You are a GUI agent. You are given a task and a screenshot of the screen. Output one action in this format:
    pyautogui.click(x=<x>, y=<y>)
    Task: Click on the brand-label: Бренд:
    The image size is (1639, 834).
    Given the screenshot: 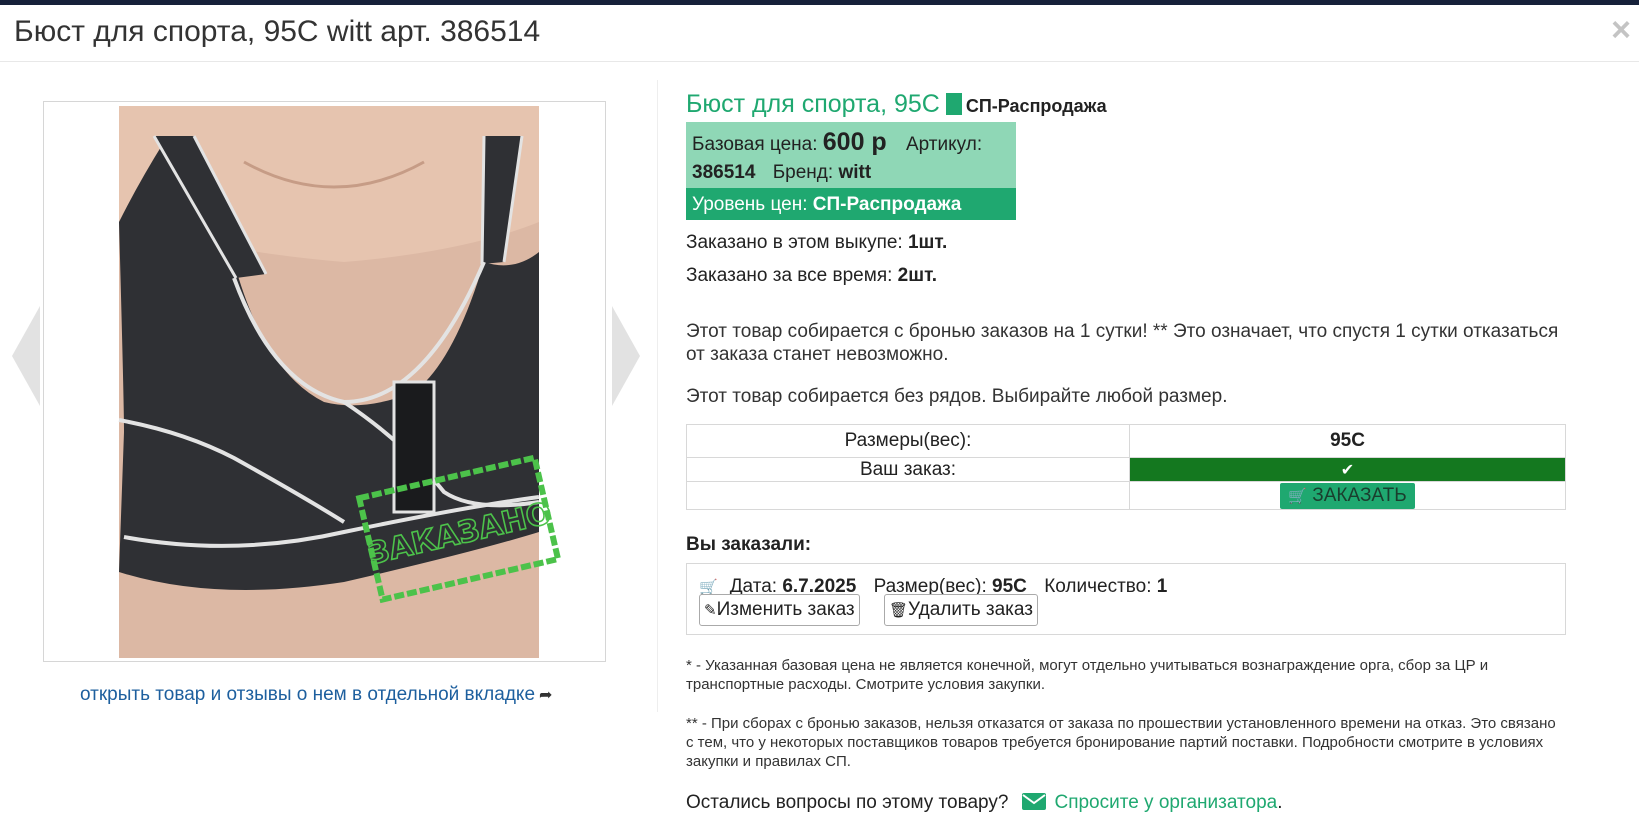 What is the action you would take?
    pyautogui.click(x=803, y=172)
    